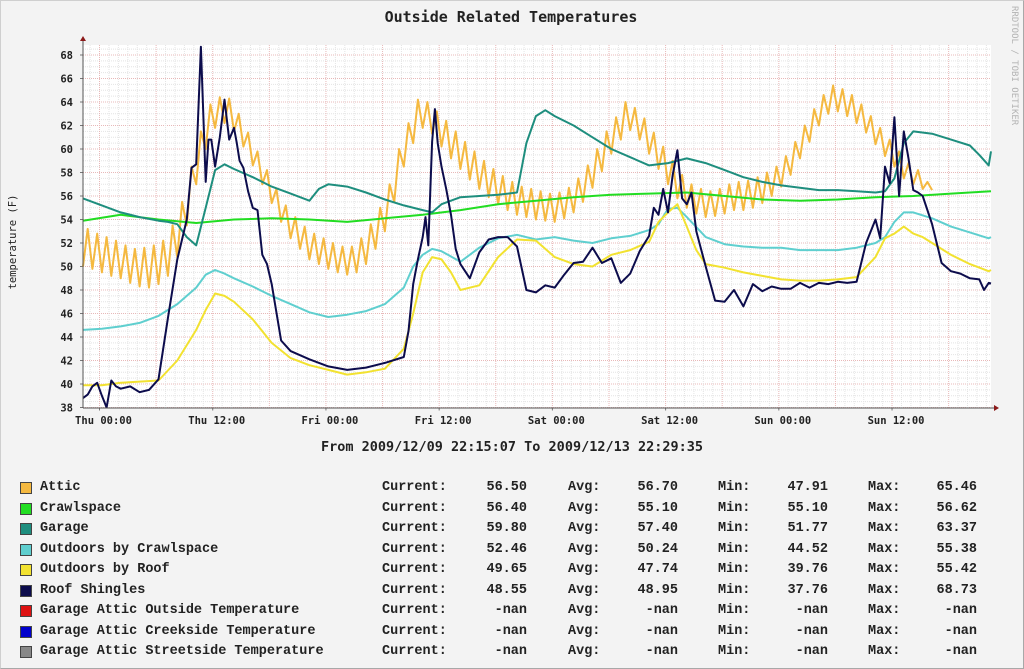  Describe the element at coordinates (329, 421) in the screenshot. I see `x-tick-label: Fri 00:00` at that location.